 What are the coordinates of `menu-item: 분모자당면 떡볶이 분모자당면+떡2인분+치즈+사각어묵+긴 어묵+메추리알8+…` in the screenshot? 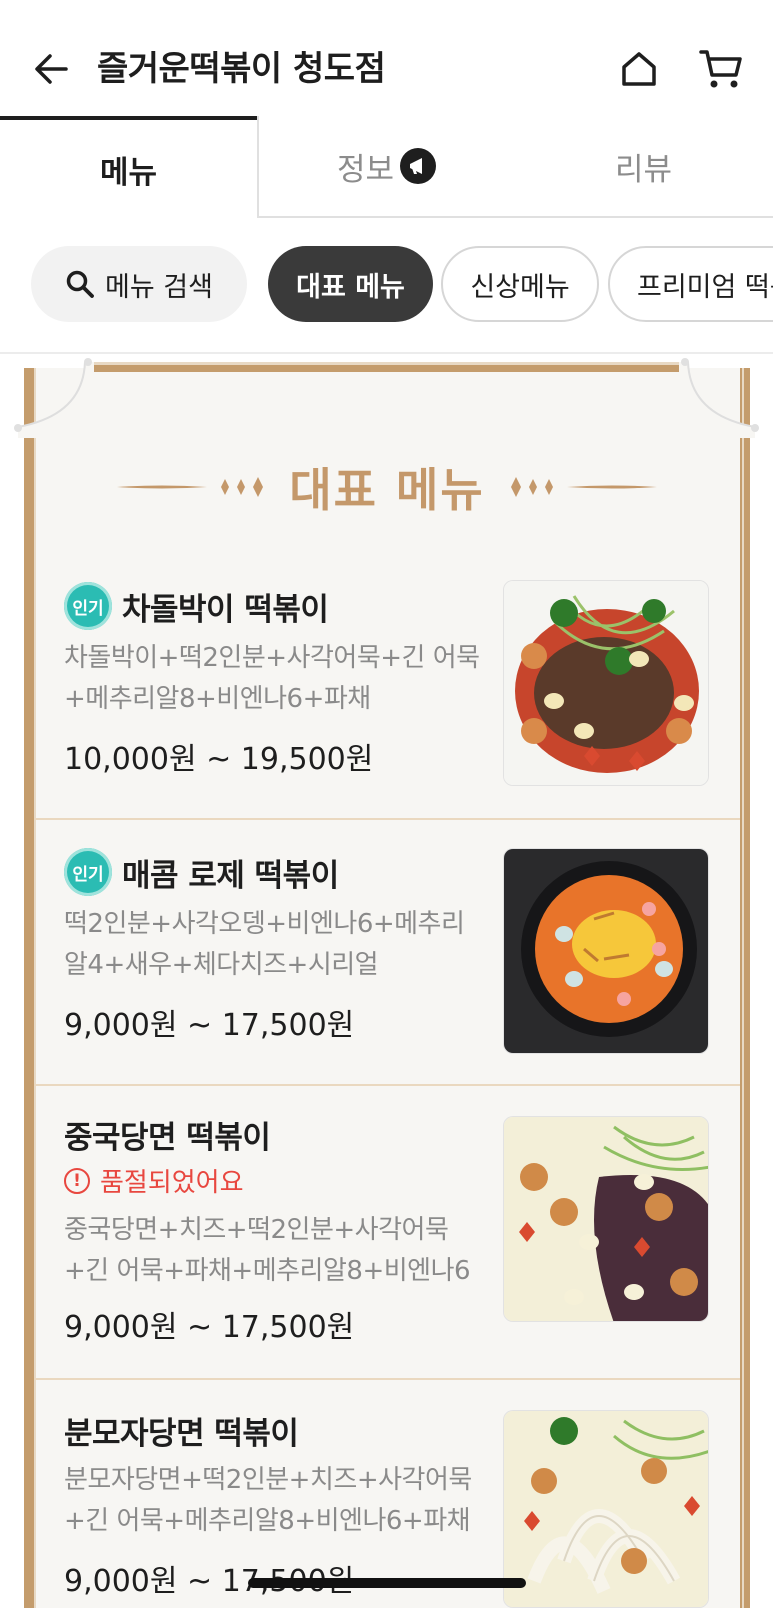 It's located at (387, 1501).